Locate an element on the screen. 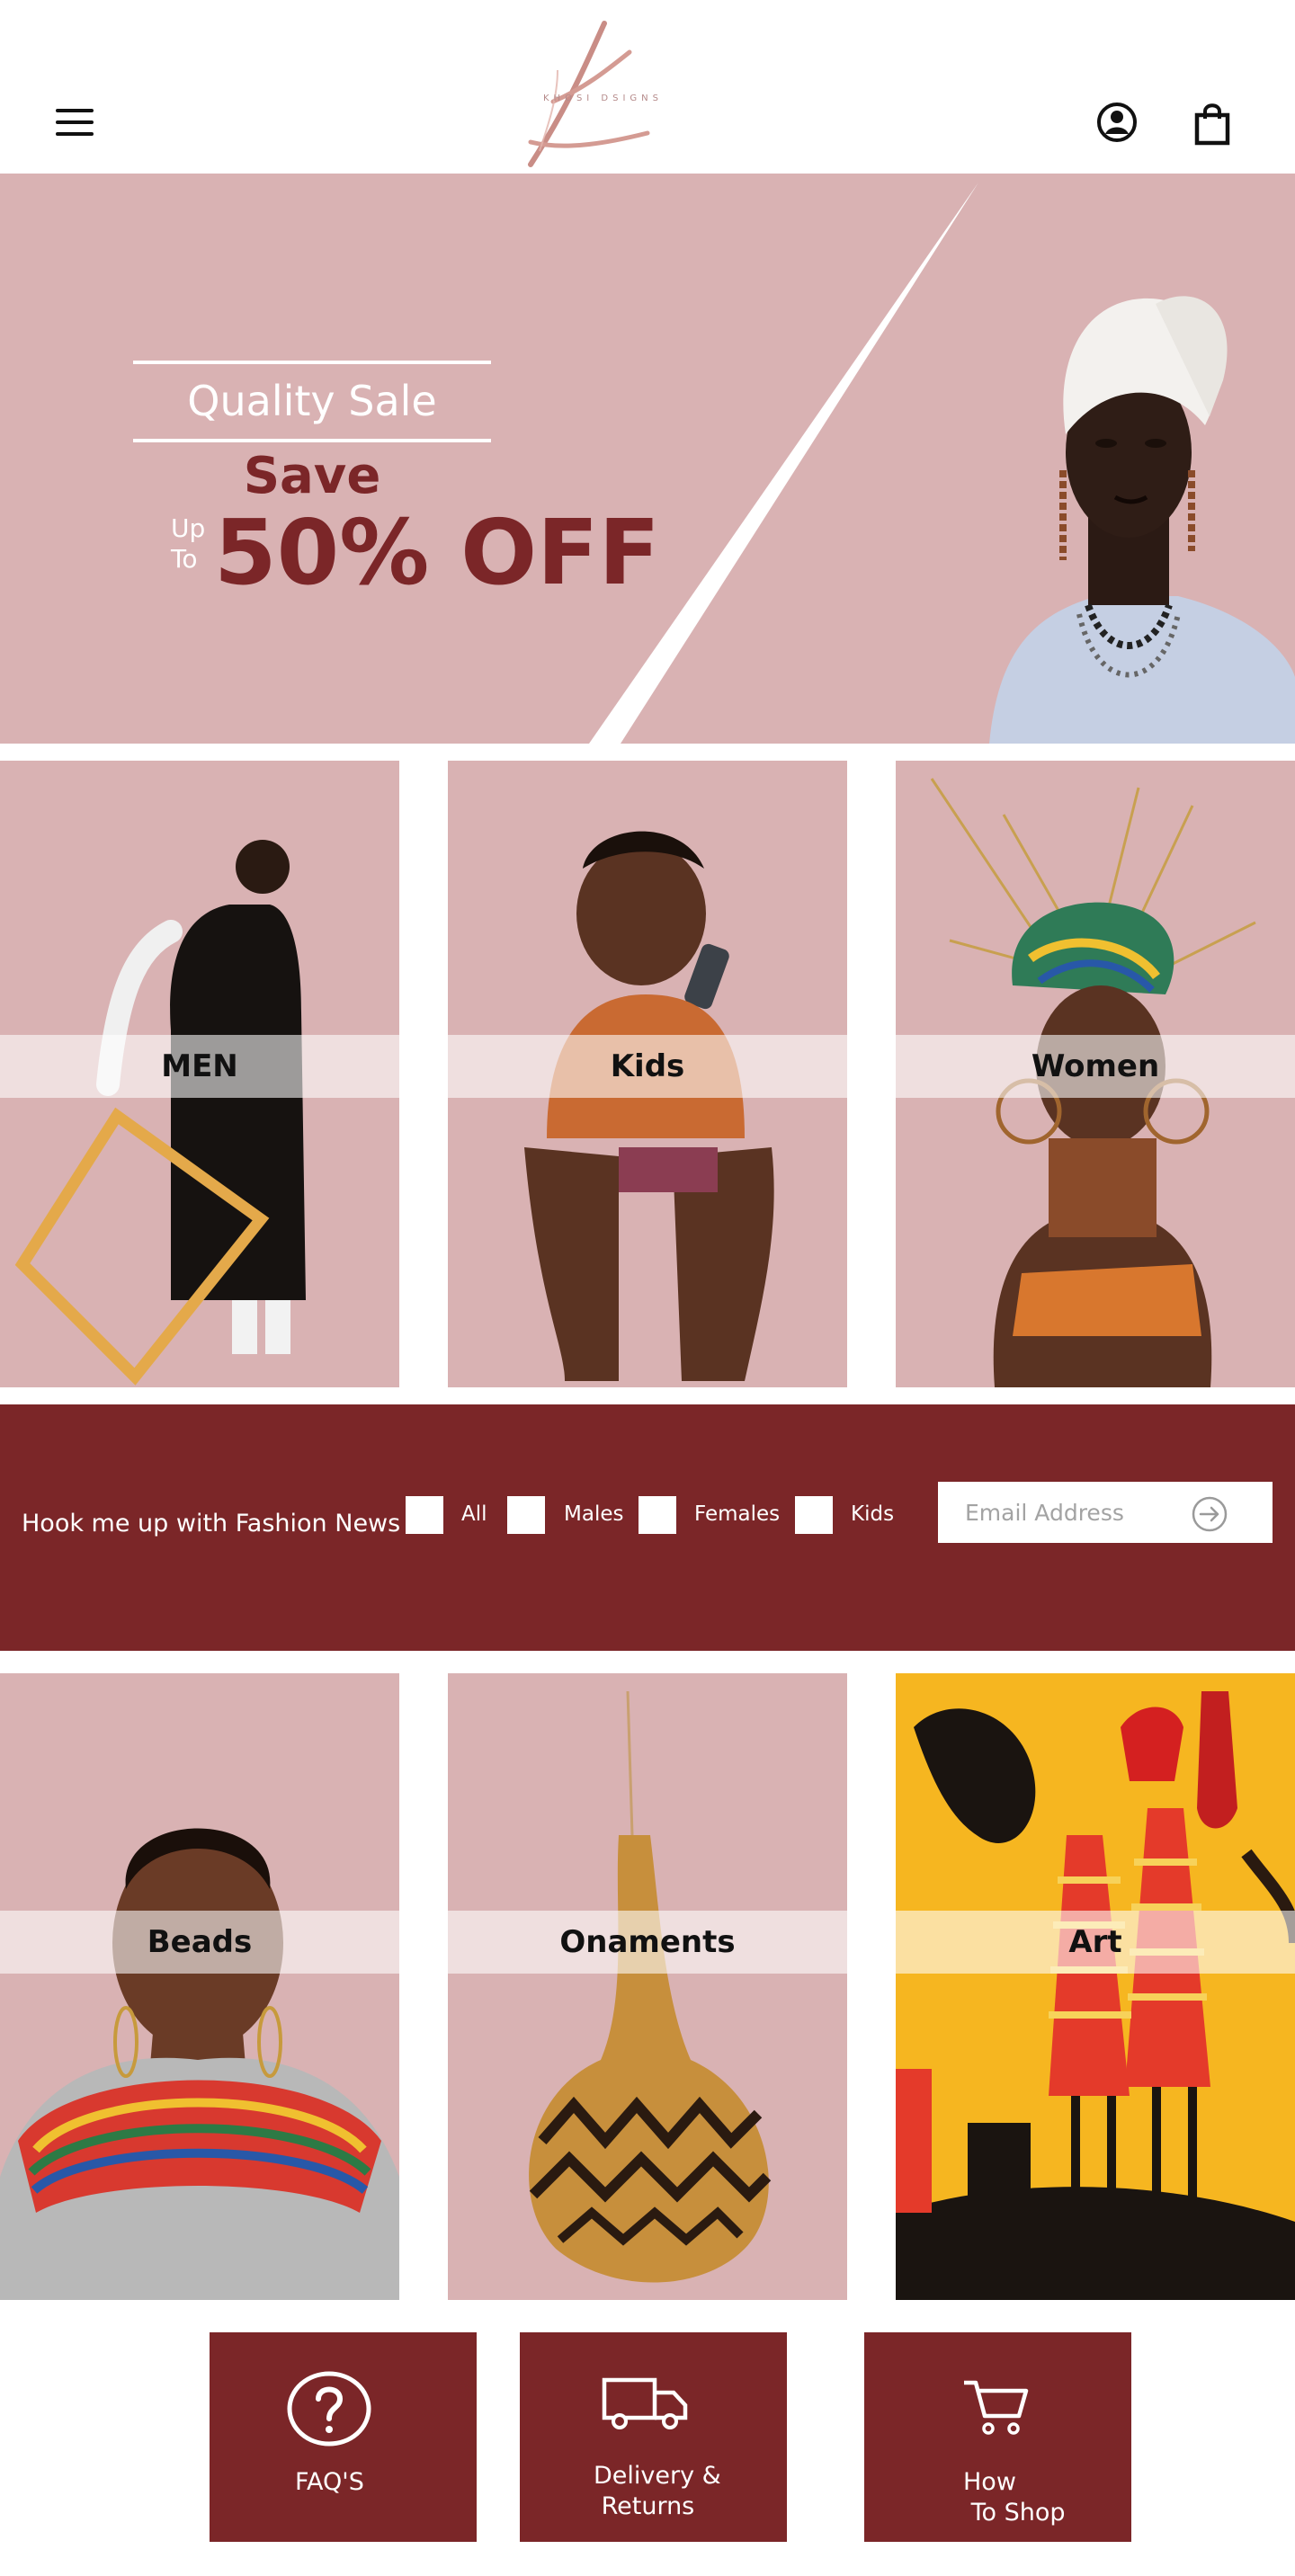  product-band: Onaments is located at coordinates (647, 1943).